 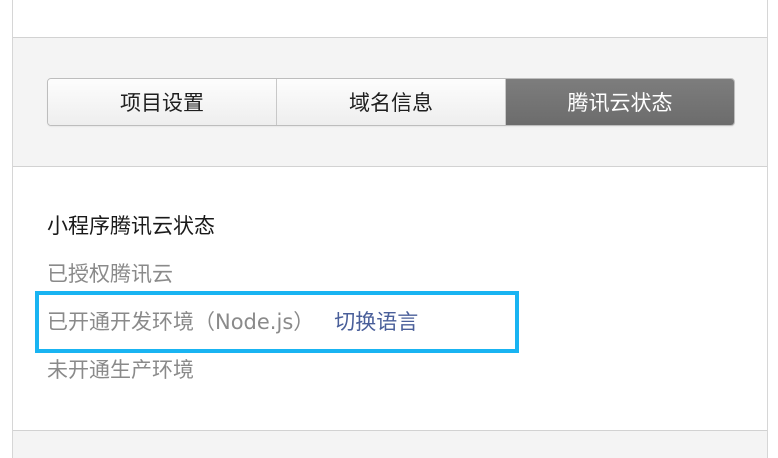 I want to click on tab-bar-divider, so click(x=390, y=166).